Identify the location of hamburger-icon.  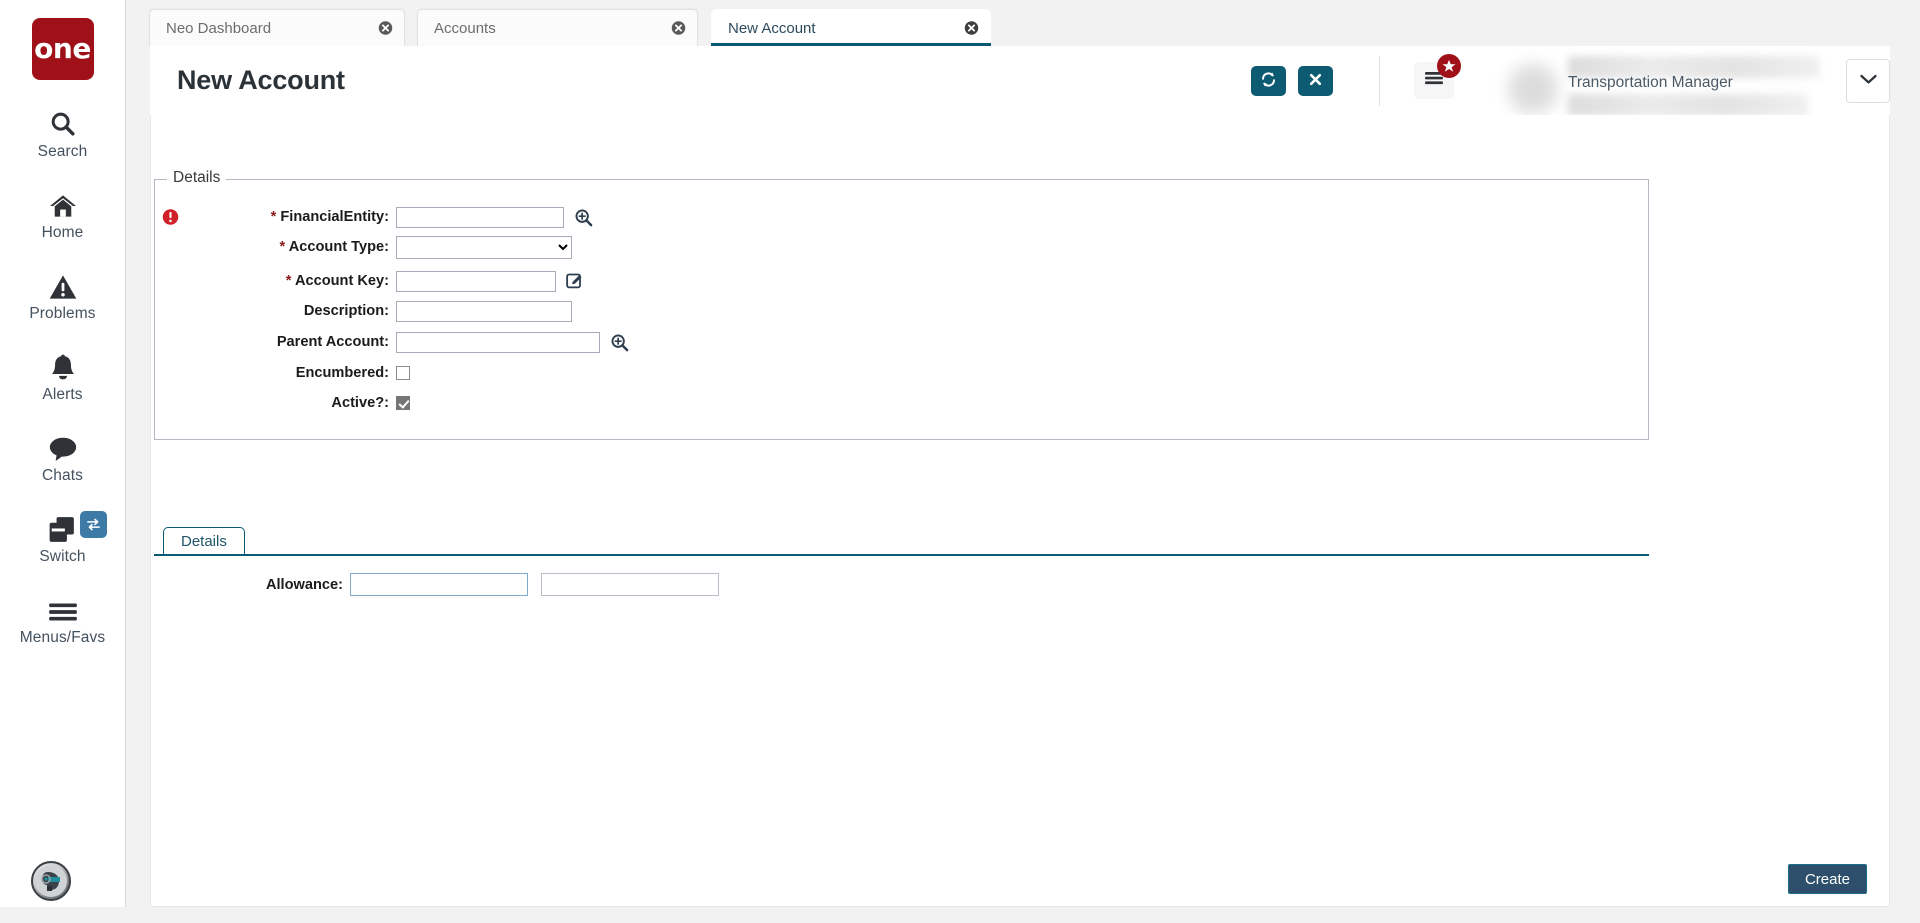
(63, 607).